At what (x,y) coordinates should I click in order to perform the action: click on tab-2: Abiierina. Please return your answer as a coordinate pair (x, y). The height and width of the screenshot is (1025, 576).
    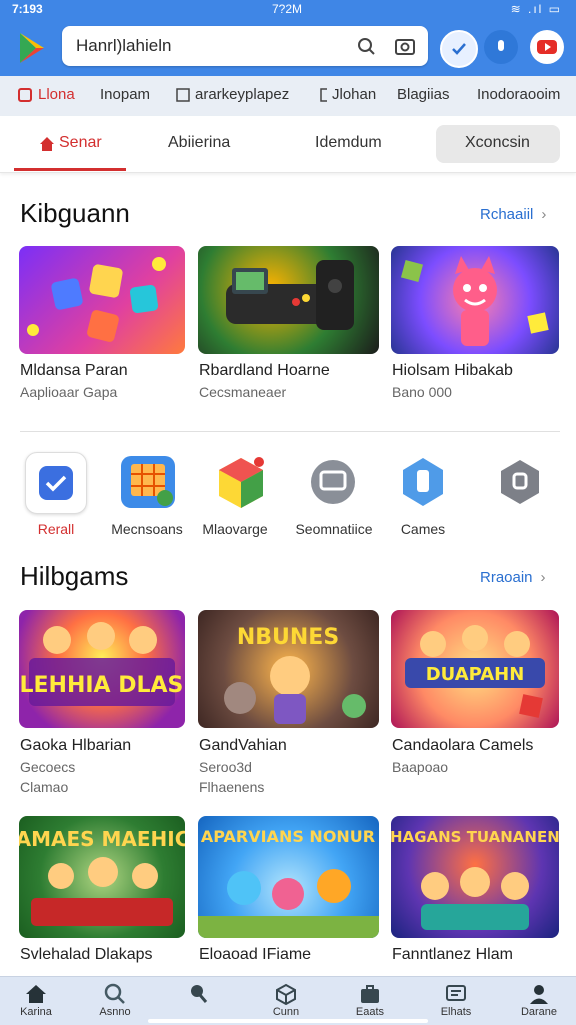
    Looking at the image, I should click on (199, 143).